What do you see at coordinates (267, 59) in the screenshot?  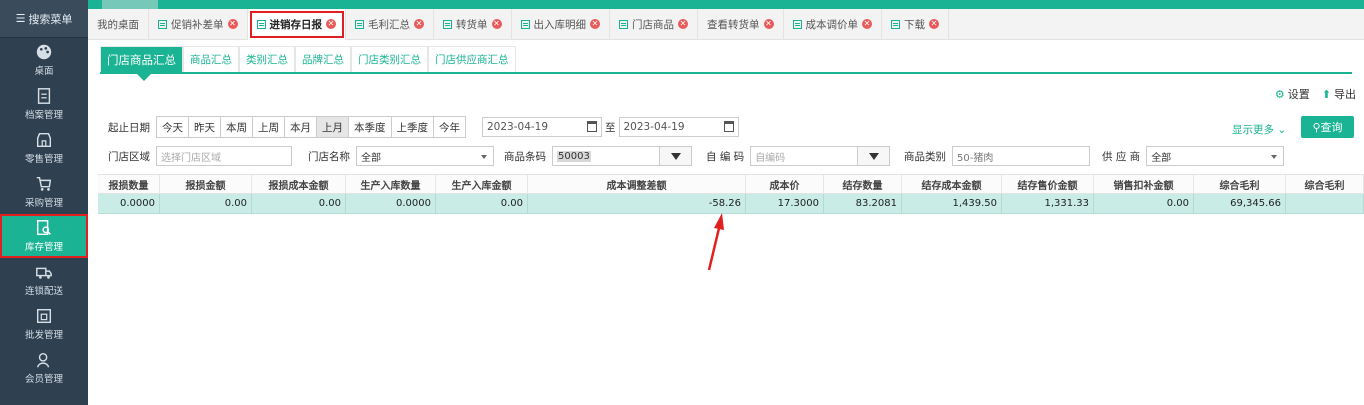 I see `subtab-category-summary: 类别汇总` at bounding box center [267, 59].